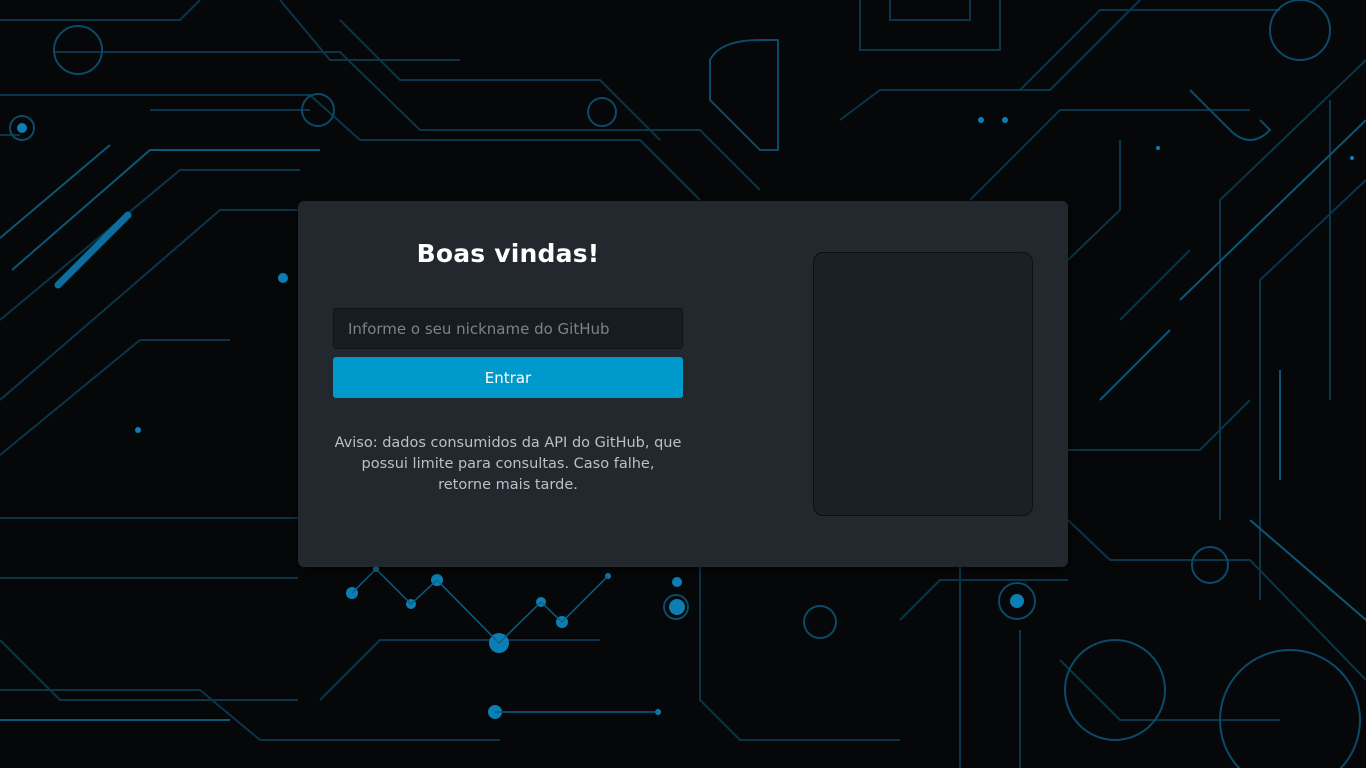 The image size is (1366, 768). What do you see at coordinates (923, 384) in the screenshot?
I see `profile-preview-box` at bounding box center [923, 384].